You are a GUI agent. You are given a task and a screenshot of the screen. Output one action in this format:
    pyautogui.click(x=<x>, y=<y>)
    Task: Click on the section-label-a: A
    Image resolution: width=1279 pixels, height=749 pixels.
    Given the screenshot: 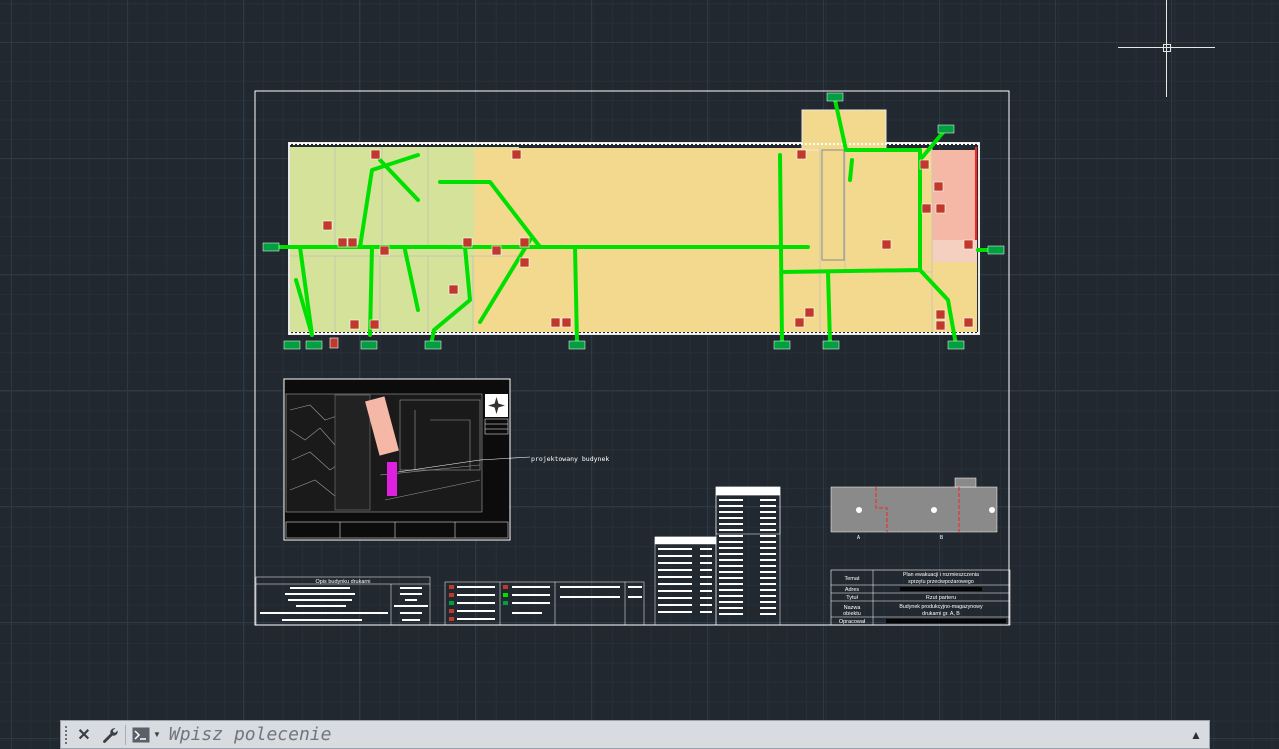 What is the action you would take?
    pyautogui.click(x=858, y=538)
    